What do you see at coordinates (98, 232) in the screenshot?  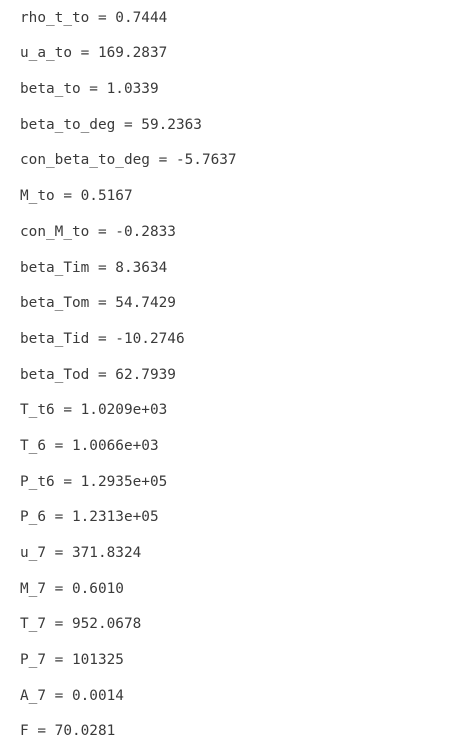 I see `output-line-con-m-to: con_M_to = -0.2833` at bounding box center [98, 232].